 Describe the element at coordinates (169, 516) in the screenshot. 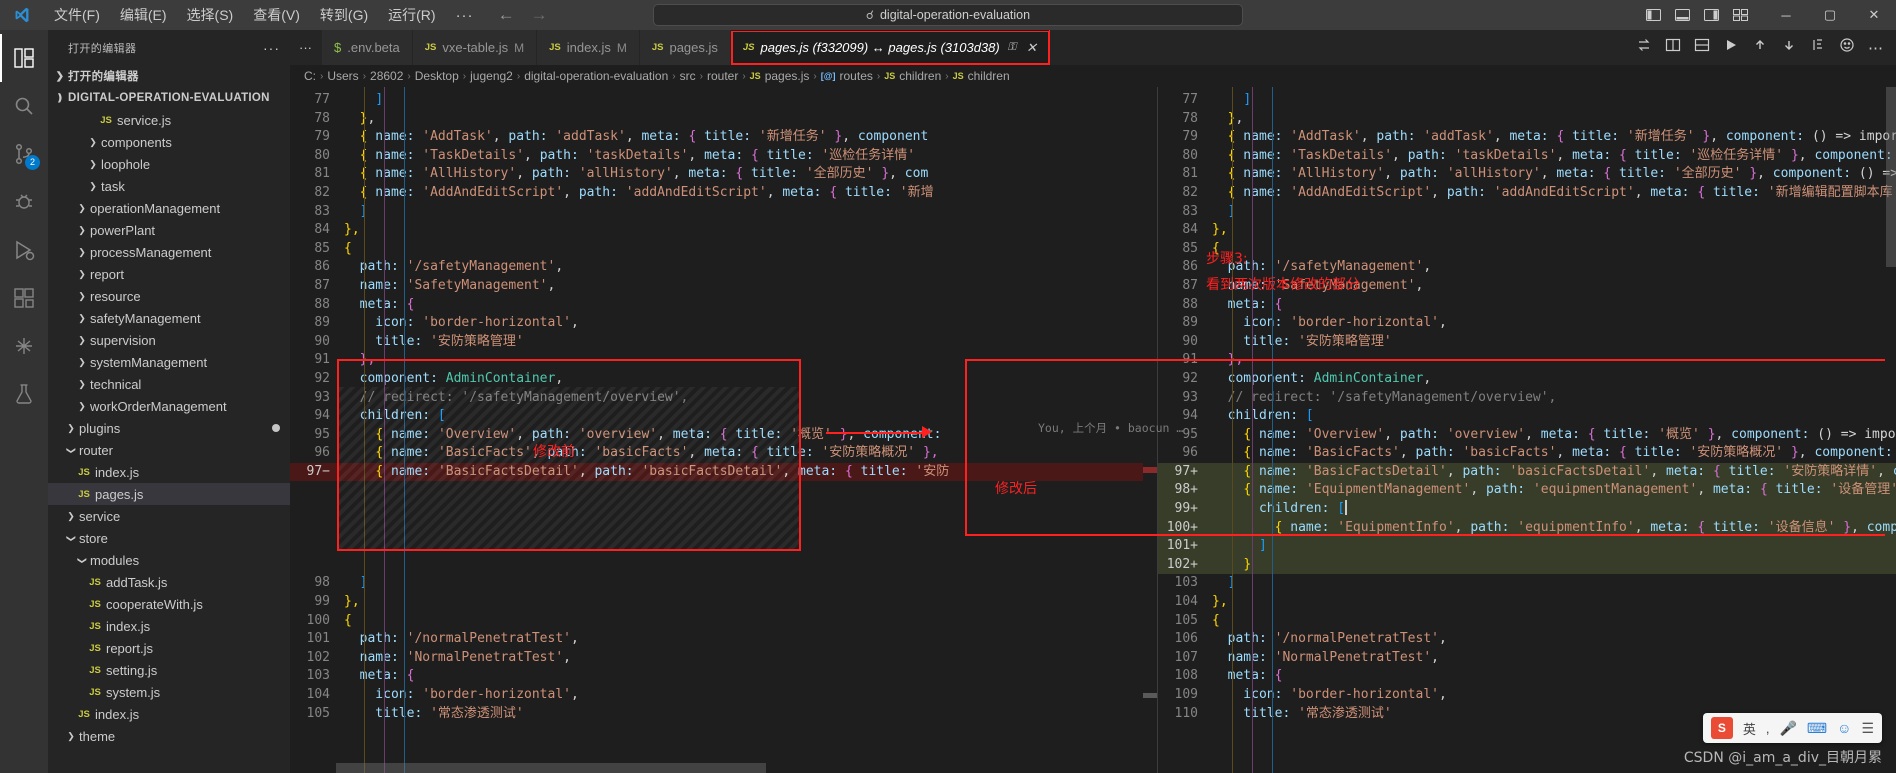

I see `tree-folder-item: ❯ service` at that location.